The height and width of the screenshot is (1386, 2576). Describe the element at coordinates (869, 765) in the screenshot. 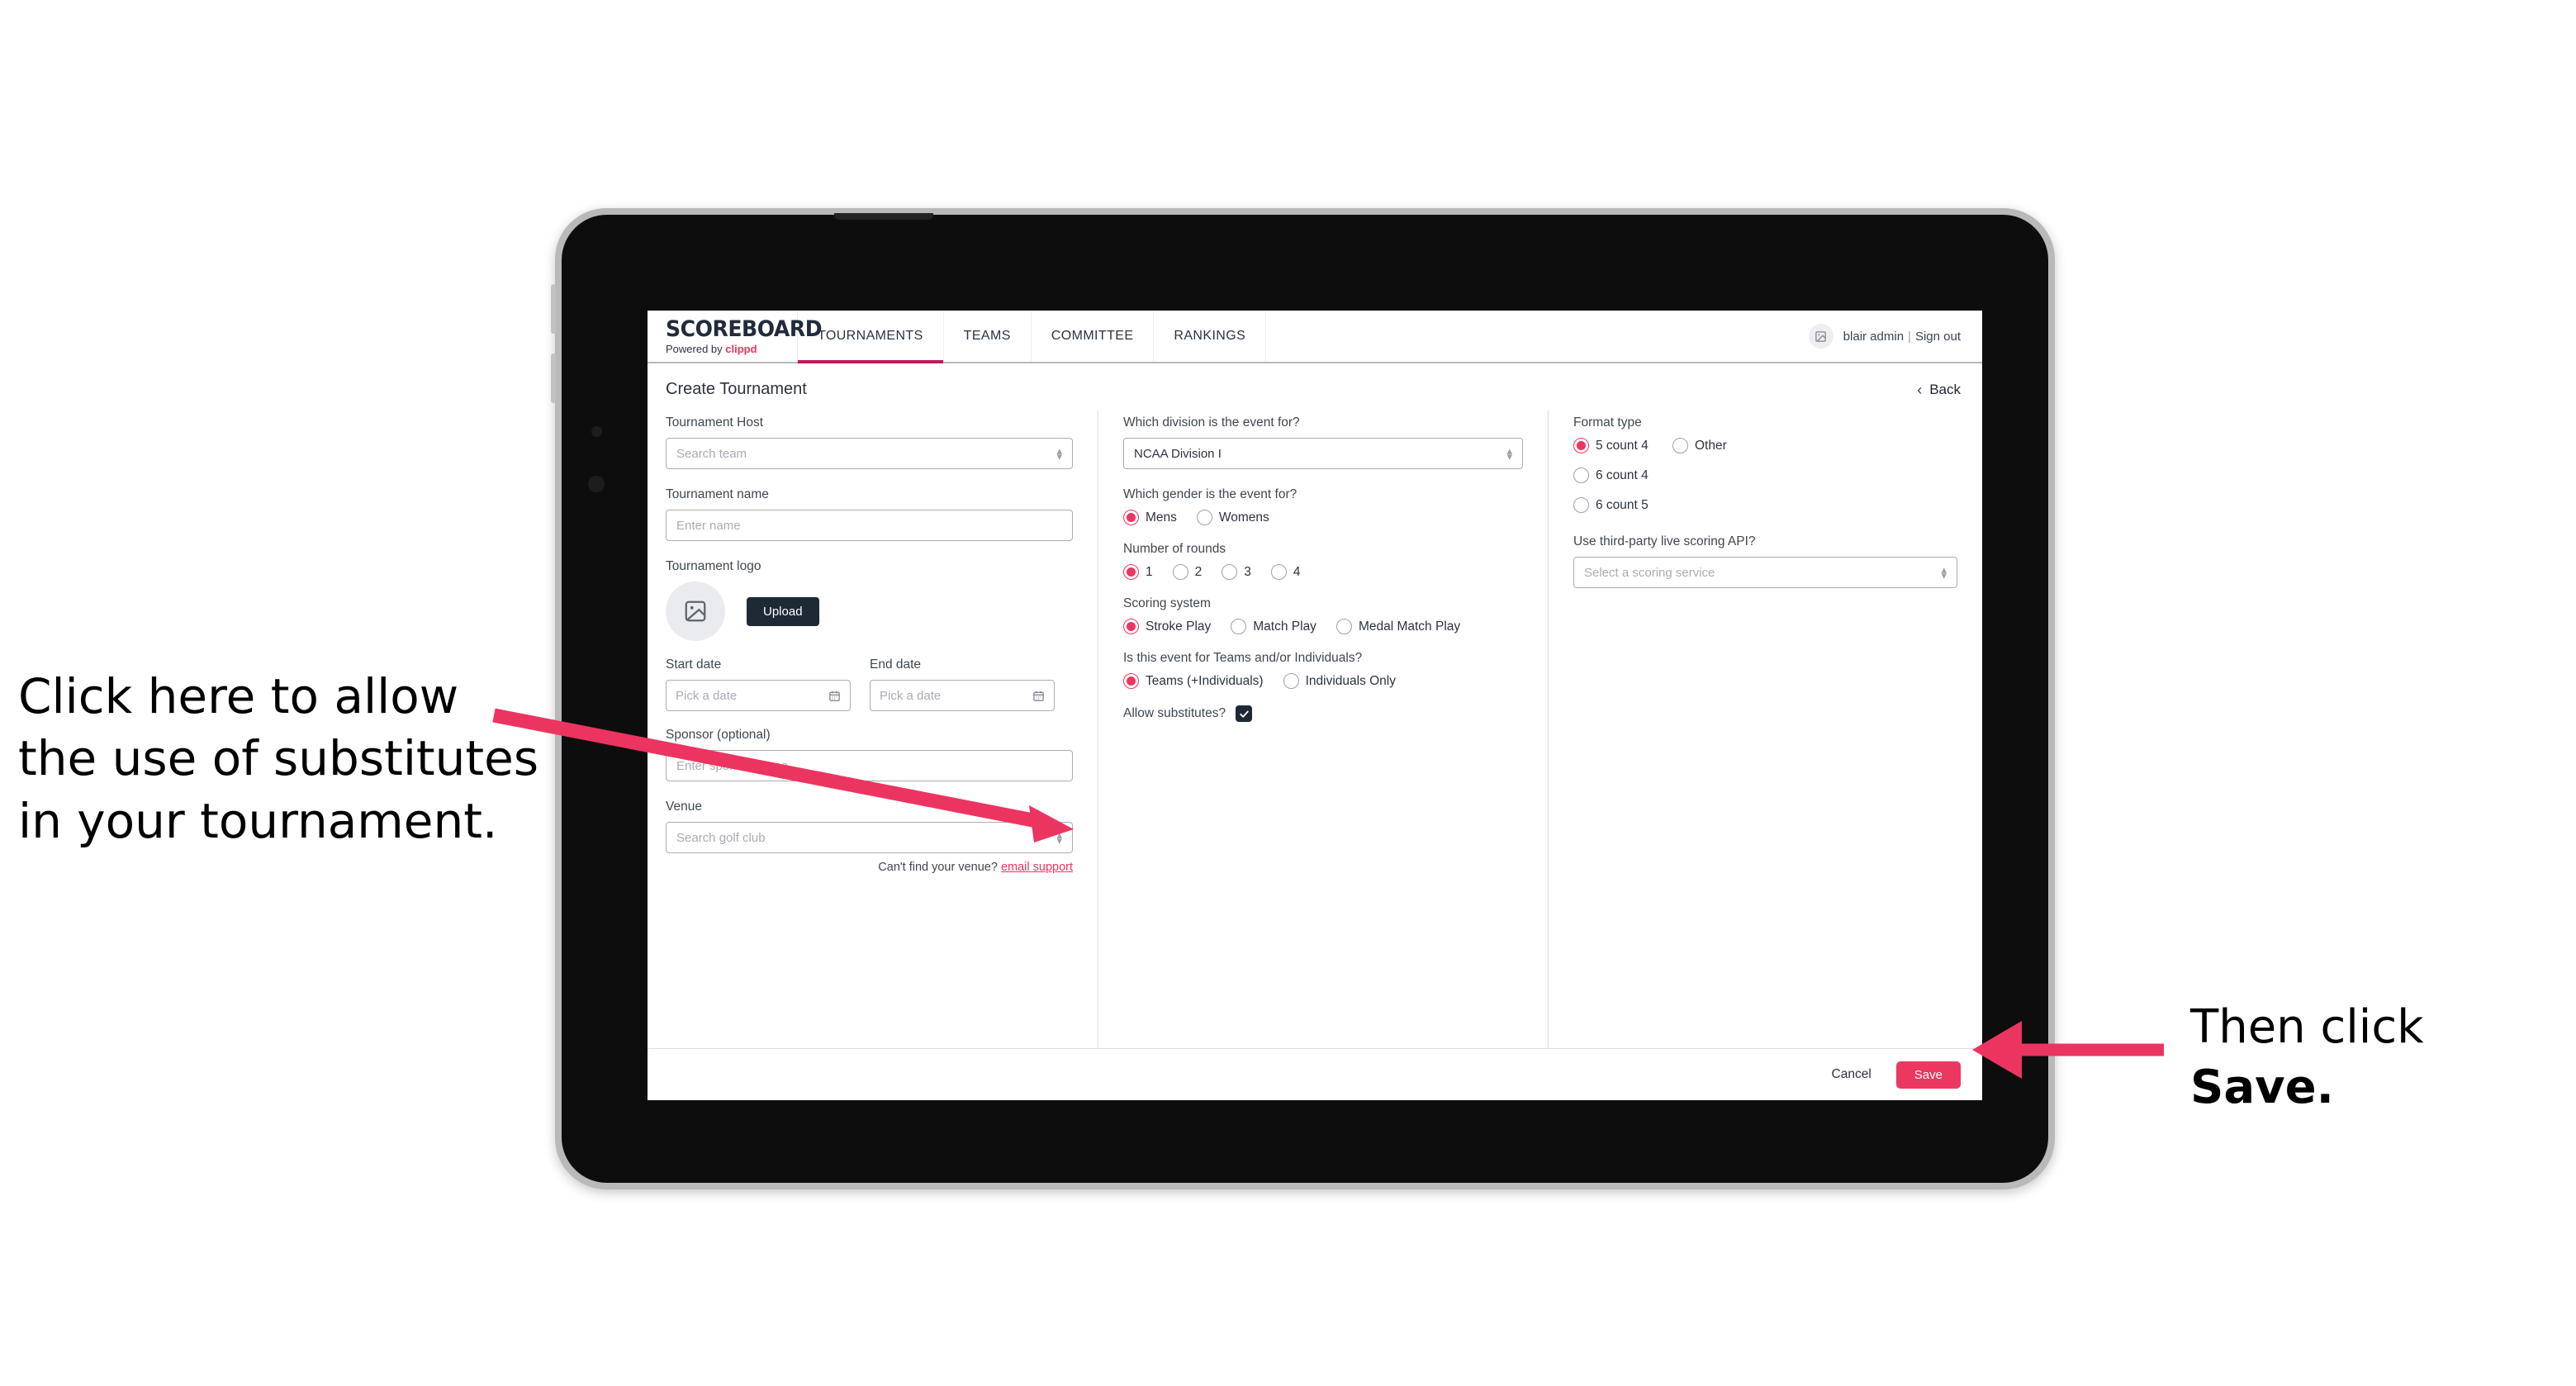

I see `sponsor-input: Enter sponsor name` at that location.